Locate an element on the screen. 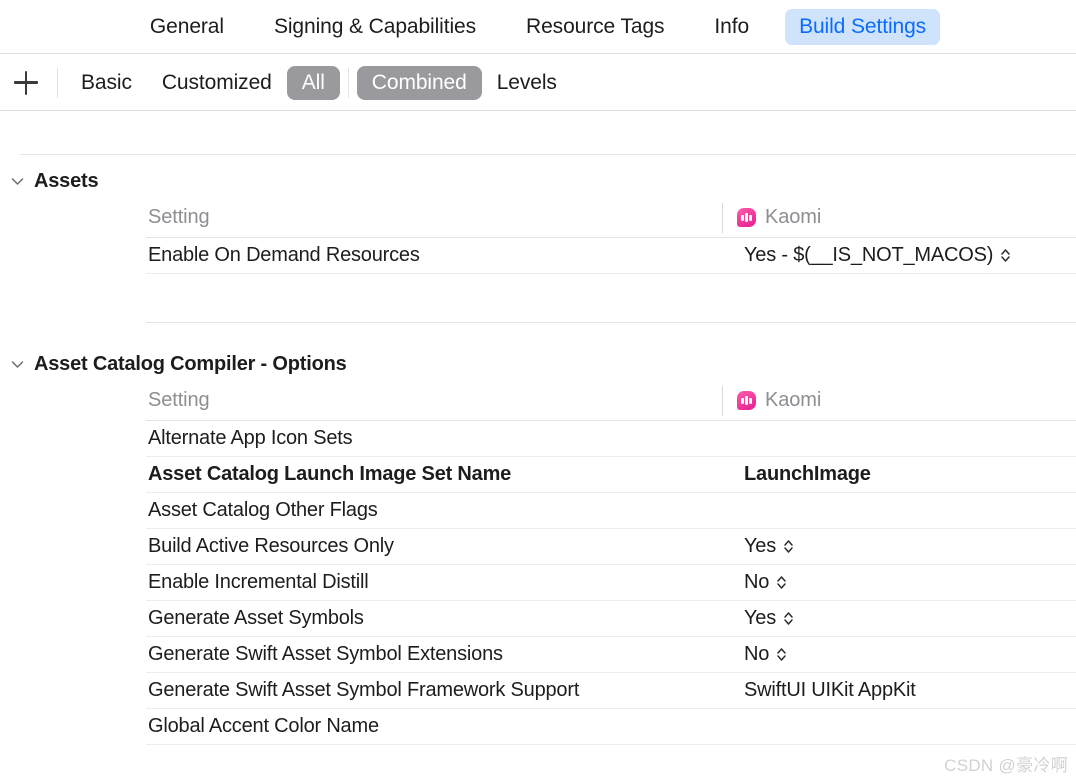 The width and height of the screenshot is (1076, 784). group-title: Assets is located at coordinates (66, 180).